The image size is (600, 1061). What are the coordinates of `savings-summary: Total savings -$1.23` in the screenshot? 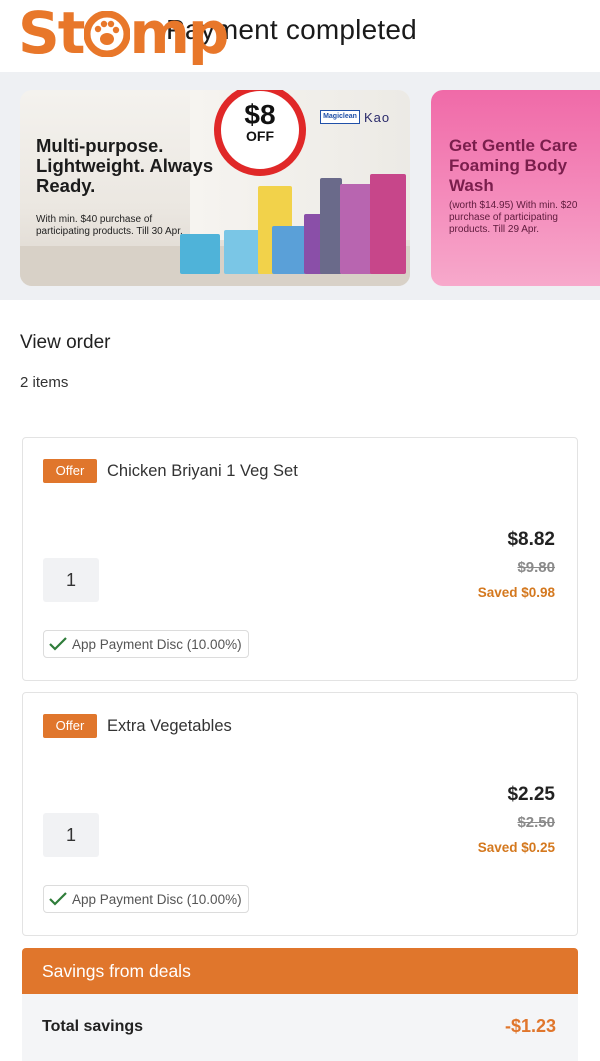 It's located at (300, 1027).